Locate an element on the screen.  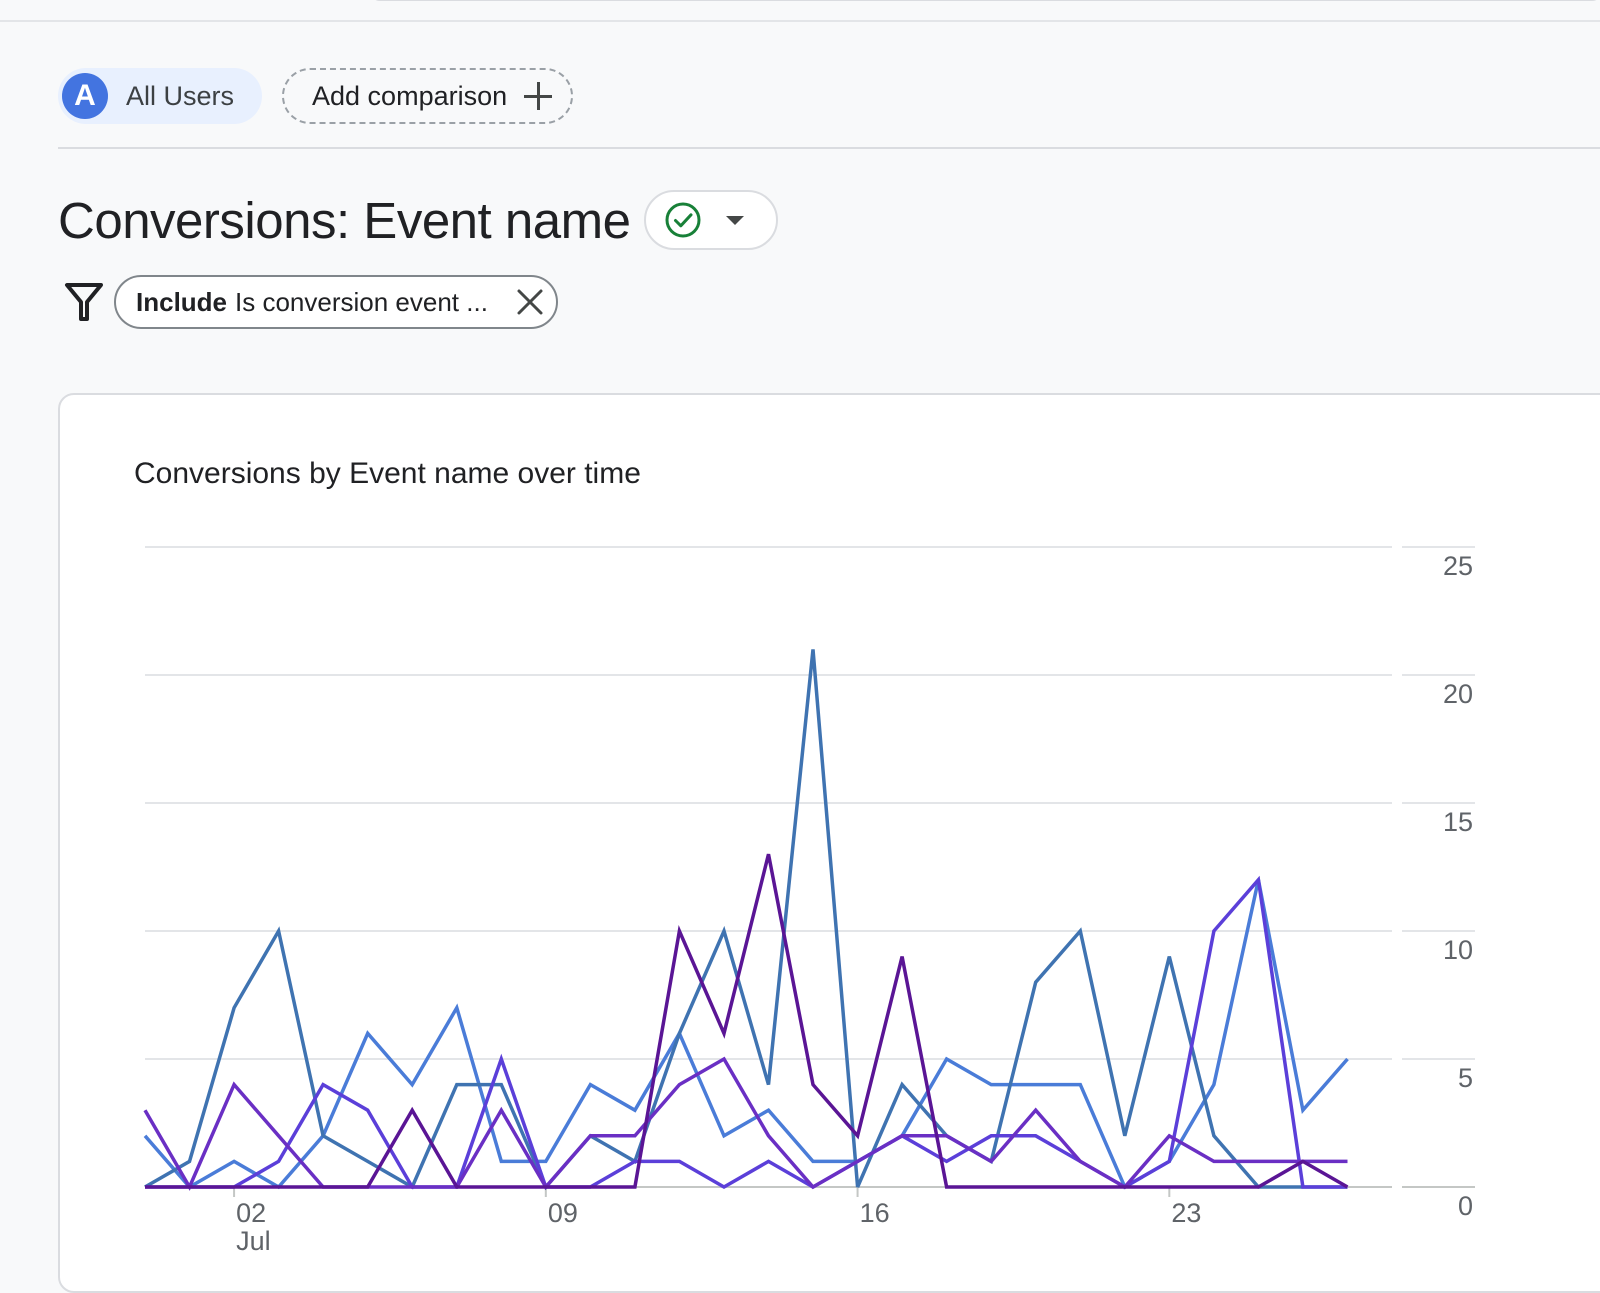
section-divider is located at coordinates (829, 148).